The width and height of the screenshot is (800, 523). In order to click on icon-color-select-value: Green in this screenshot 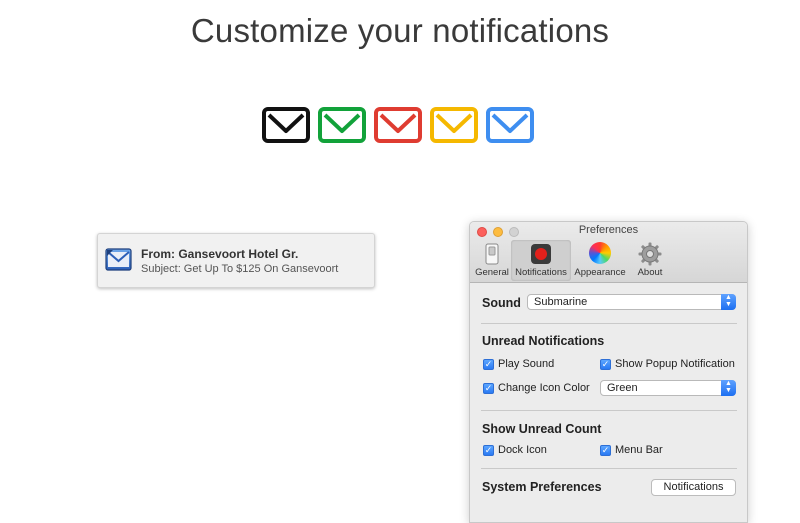, I will do `click(622, 388)`.